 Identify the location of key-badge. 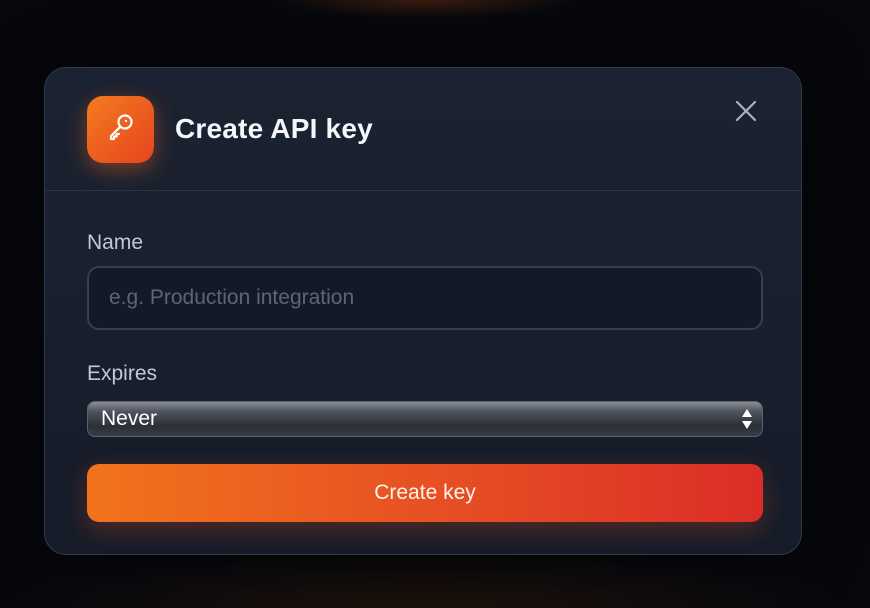
(120, 129).